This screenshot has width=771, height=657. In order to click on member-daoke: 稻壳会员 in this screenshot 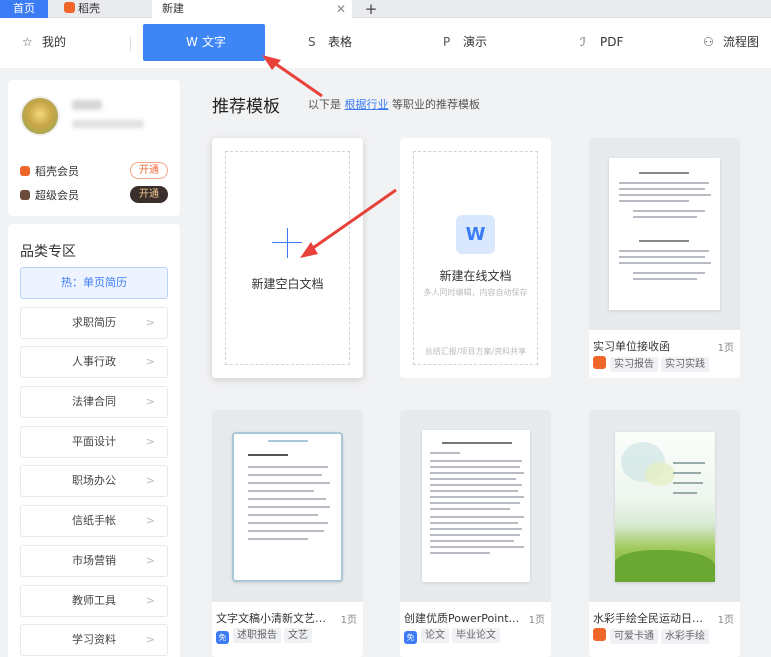, I will do `click(49, 171)`.